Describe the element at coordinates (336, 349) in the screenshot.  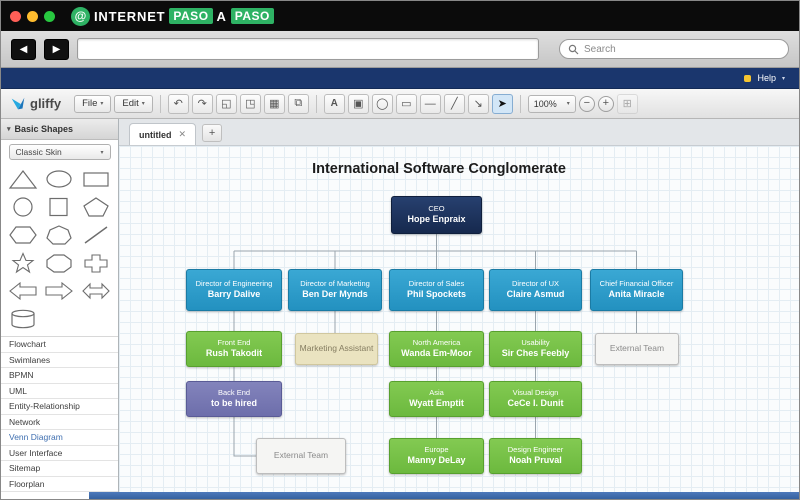
I see `org-node-marketing-assistant: Marketing Assistant` at that location.